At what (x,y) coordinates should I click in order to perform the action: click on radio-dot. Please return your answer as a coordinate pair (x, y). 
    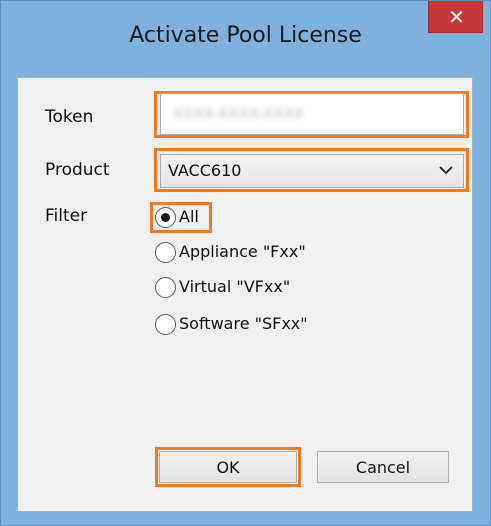
    Looking at the image, I should click on (165, 217).